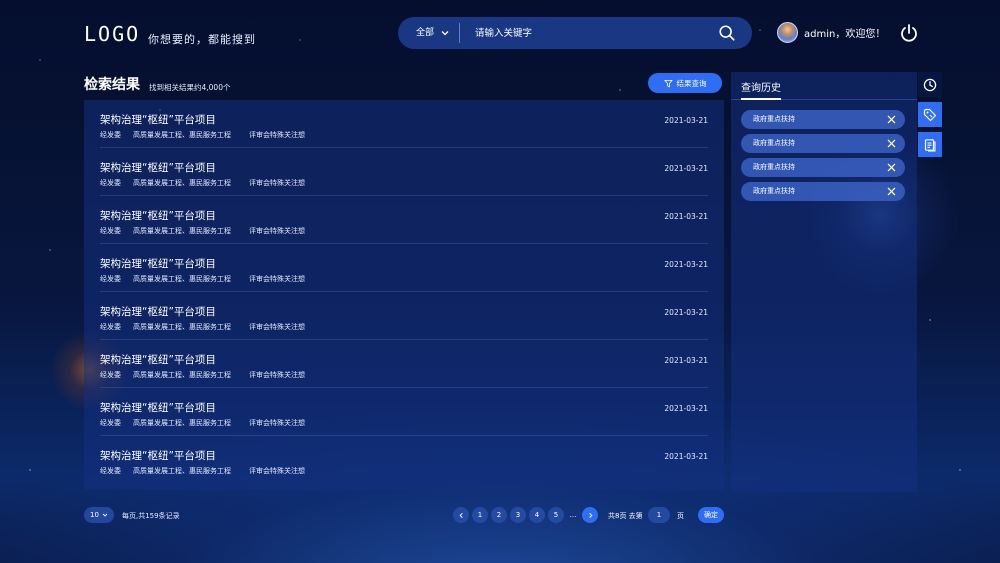 This screenshot has height=563, width=1000. I want to click on tag-icon, so click(930, 114).